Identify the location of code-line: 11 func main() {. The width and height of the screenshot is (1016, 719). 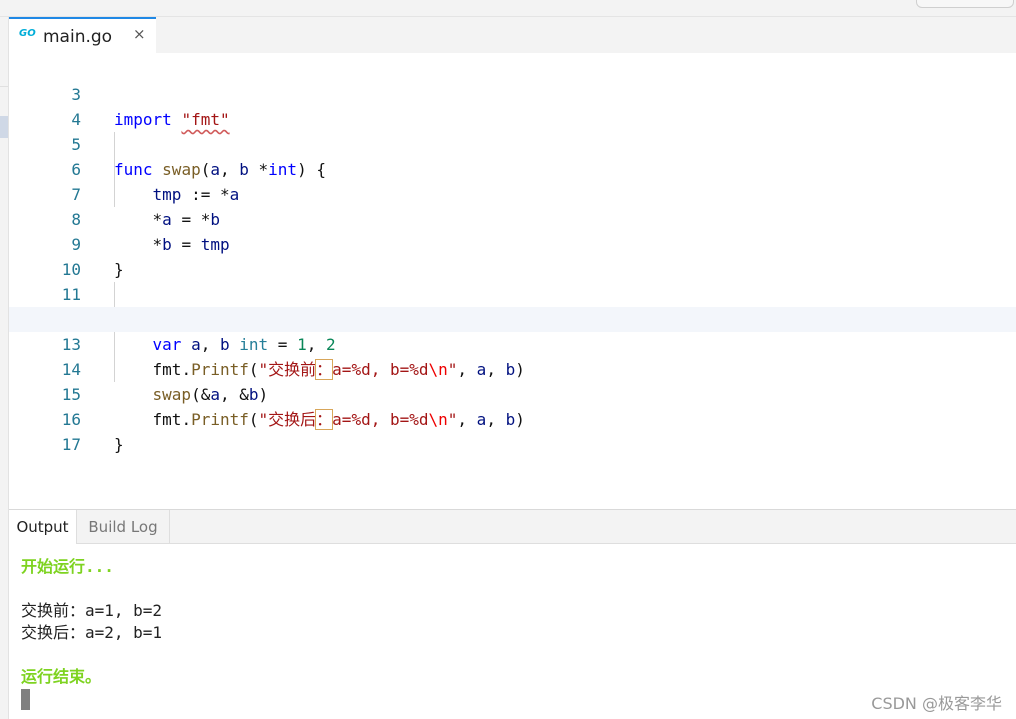
(512, 293).